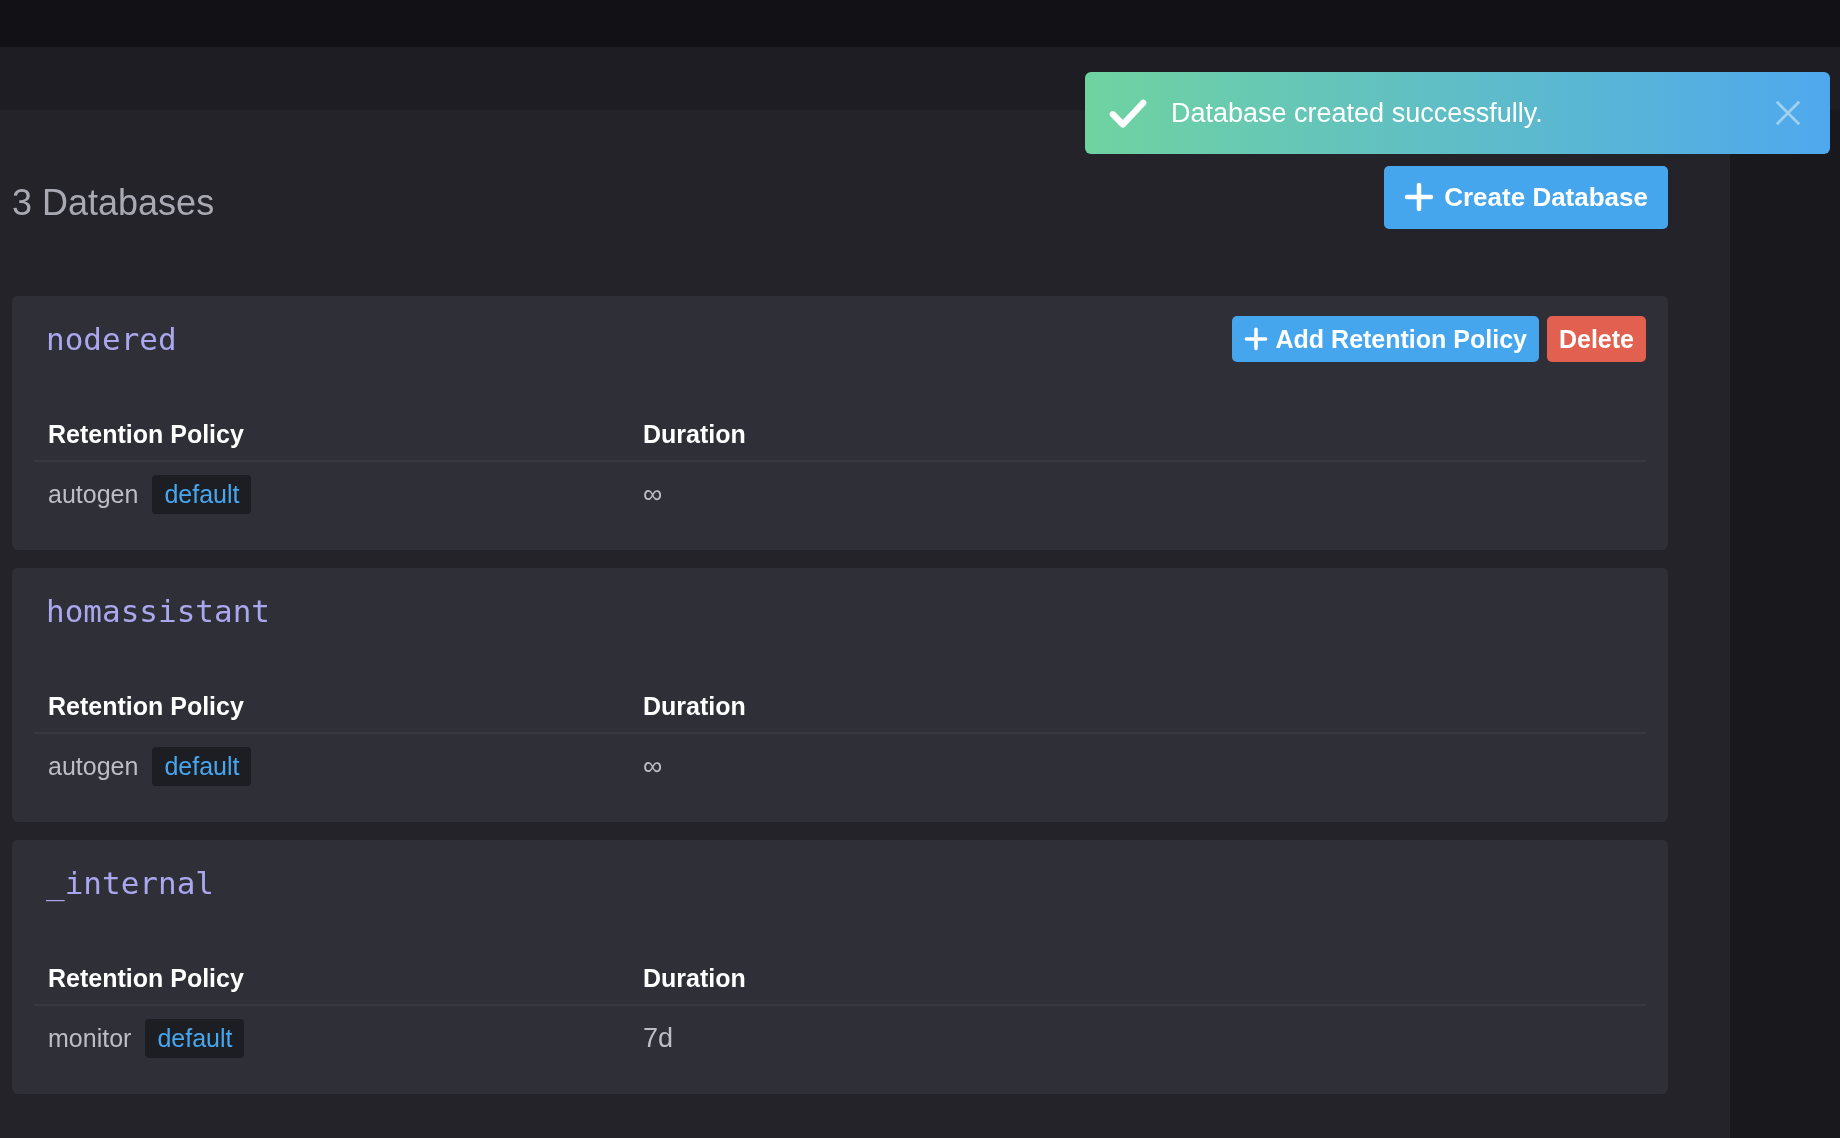  What do you see at coordinates (659, 1038) in the screenshot?
I see `duration-value: 7d` at bounding box center [659, 1038].